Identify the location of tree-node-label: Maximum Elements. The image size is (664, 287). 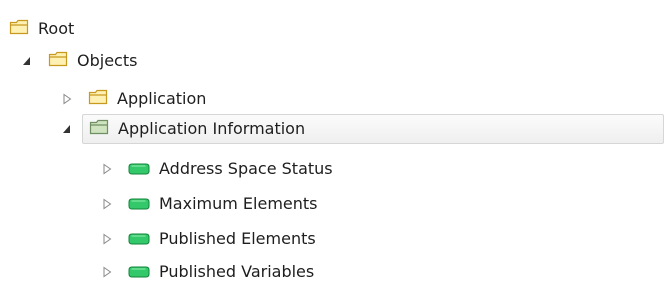
(238, 203).